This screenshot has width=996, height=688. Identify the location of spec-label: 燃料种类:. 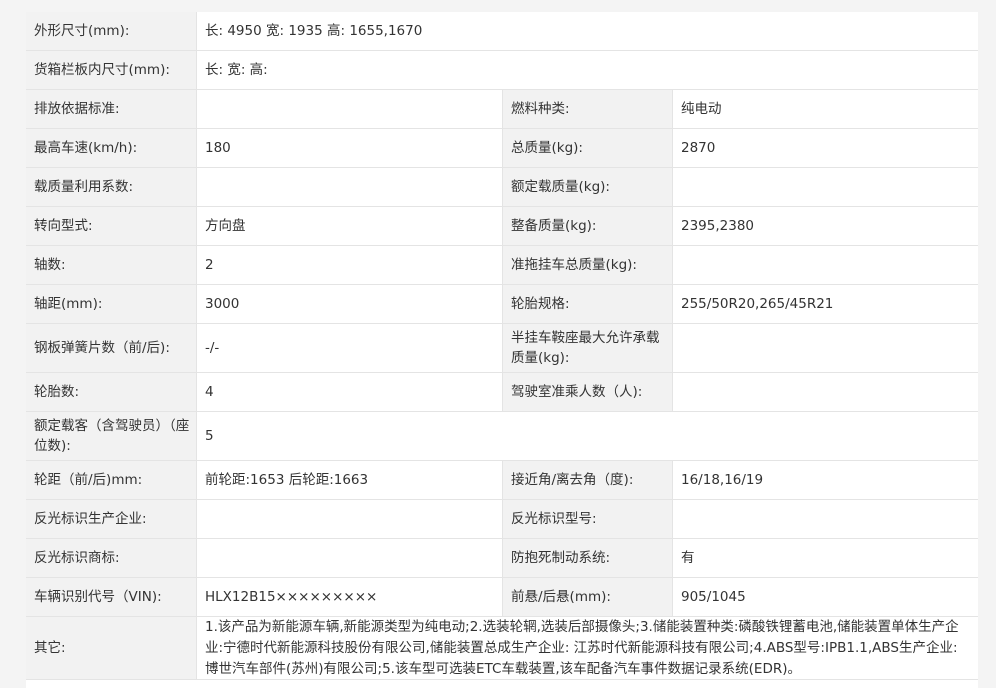
(587, 109).